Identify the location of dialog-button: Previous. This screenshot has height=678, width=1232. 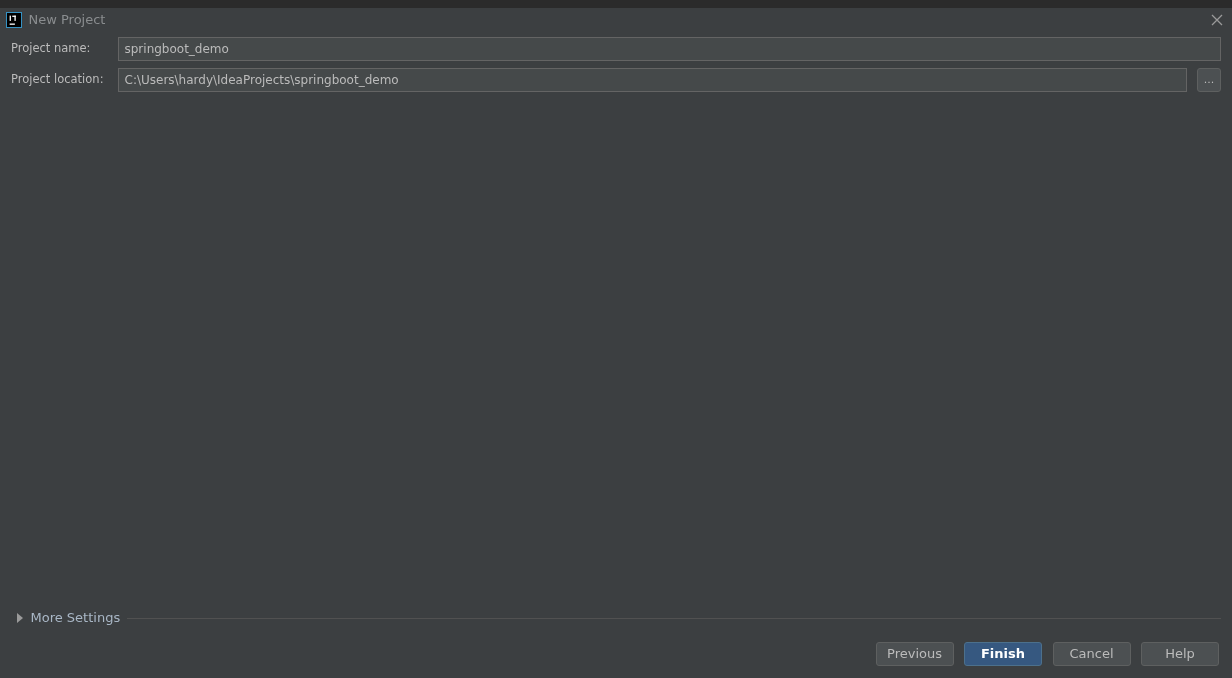
(914, 654).